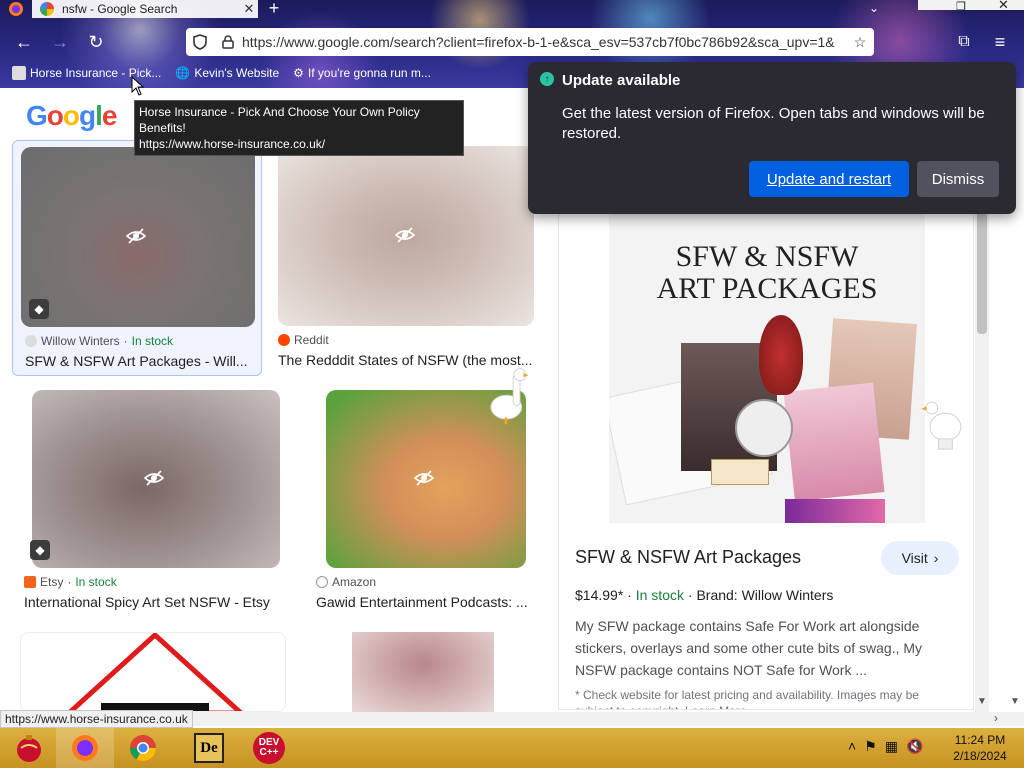 The image size is (1024, 768). I want to click on close-window-icon: ✕, so click(1003, 6).